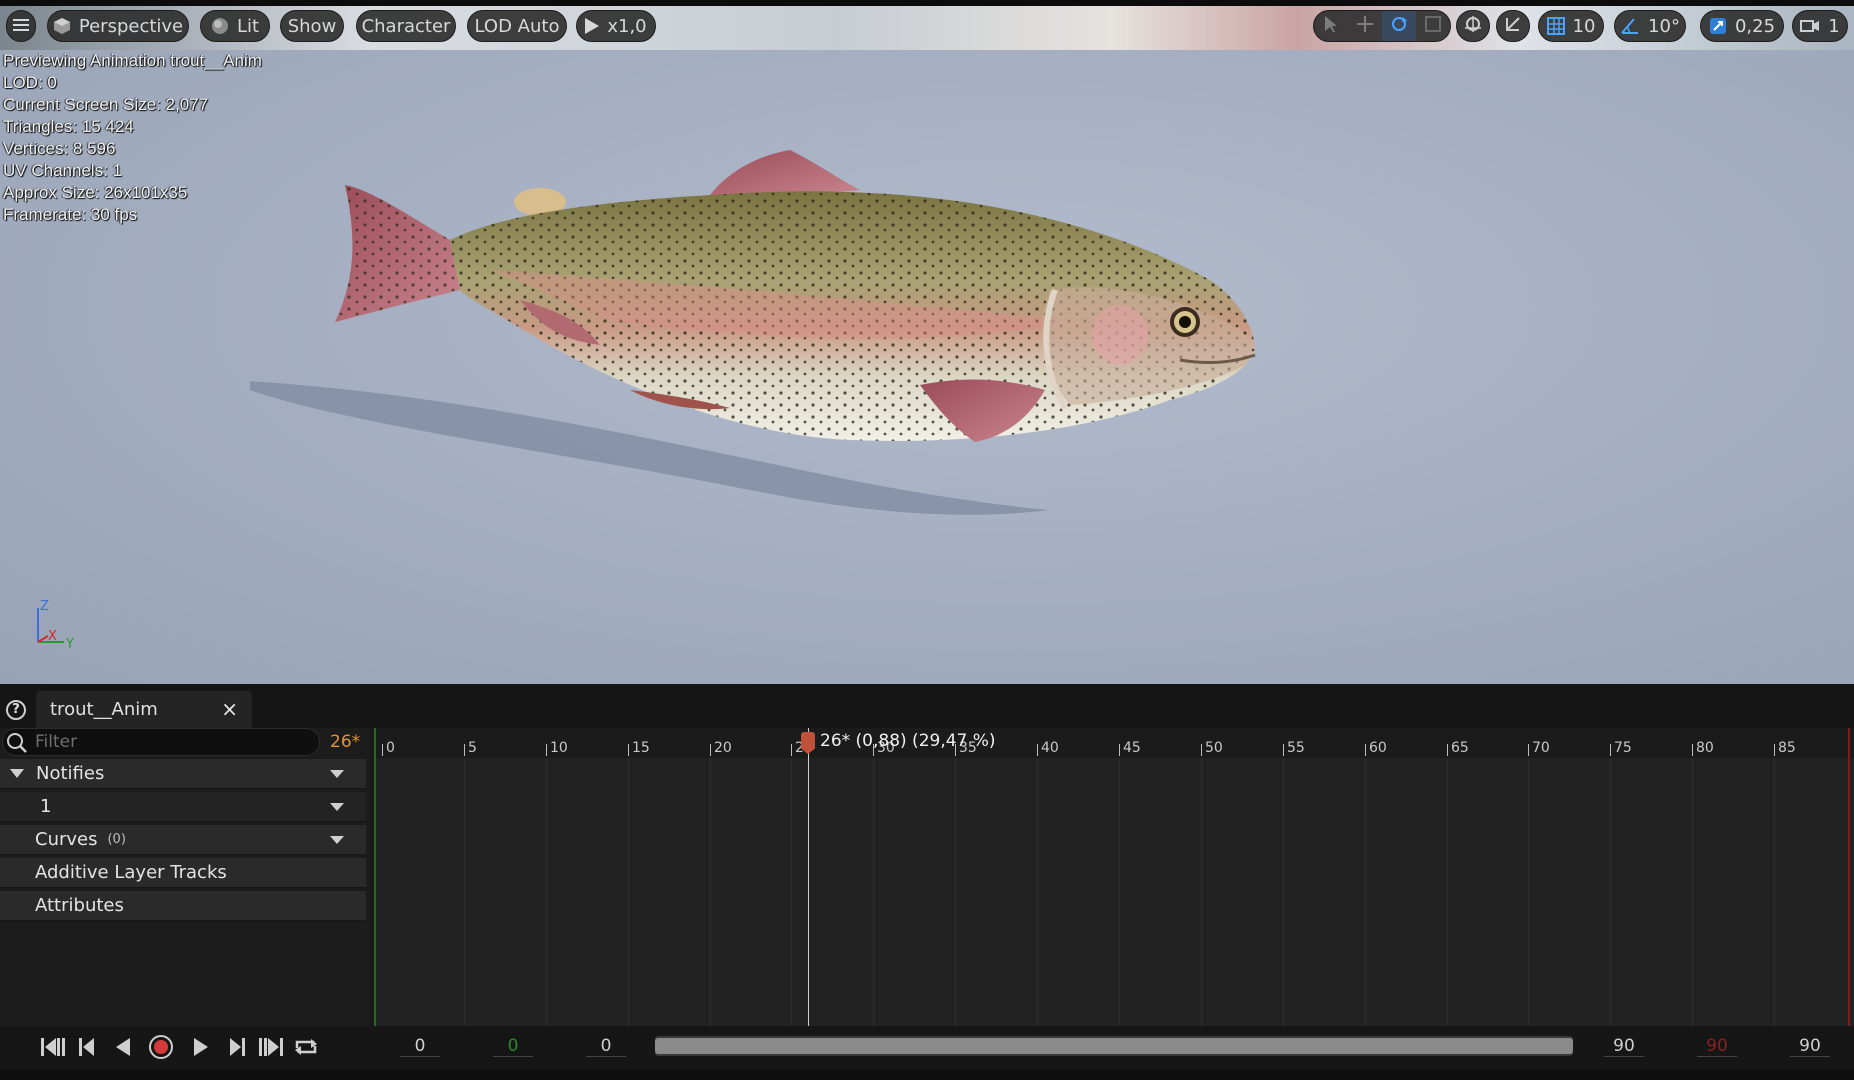 This screenshot has height=1080, width=1854. Describe the element at coordinates (229, 709) in the screenshot. I see `close-icon: ×` at that location.